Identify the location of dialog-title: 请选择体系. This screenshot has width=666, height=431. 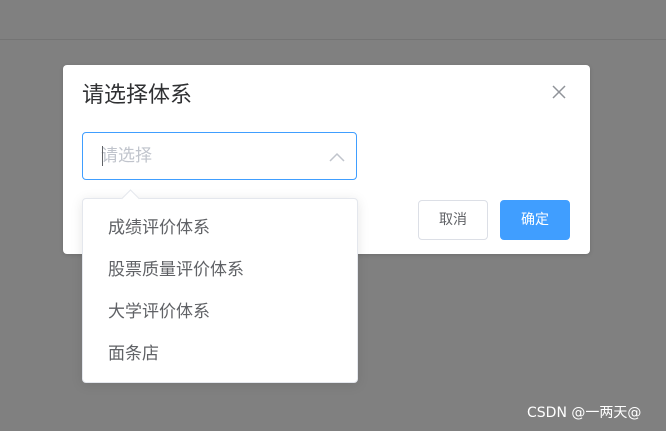
(137, 95).